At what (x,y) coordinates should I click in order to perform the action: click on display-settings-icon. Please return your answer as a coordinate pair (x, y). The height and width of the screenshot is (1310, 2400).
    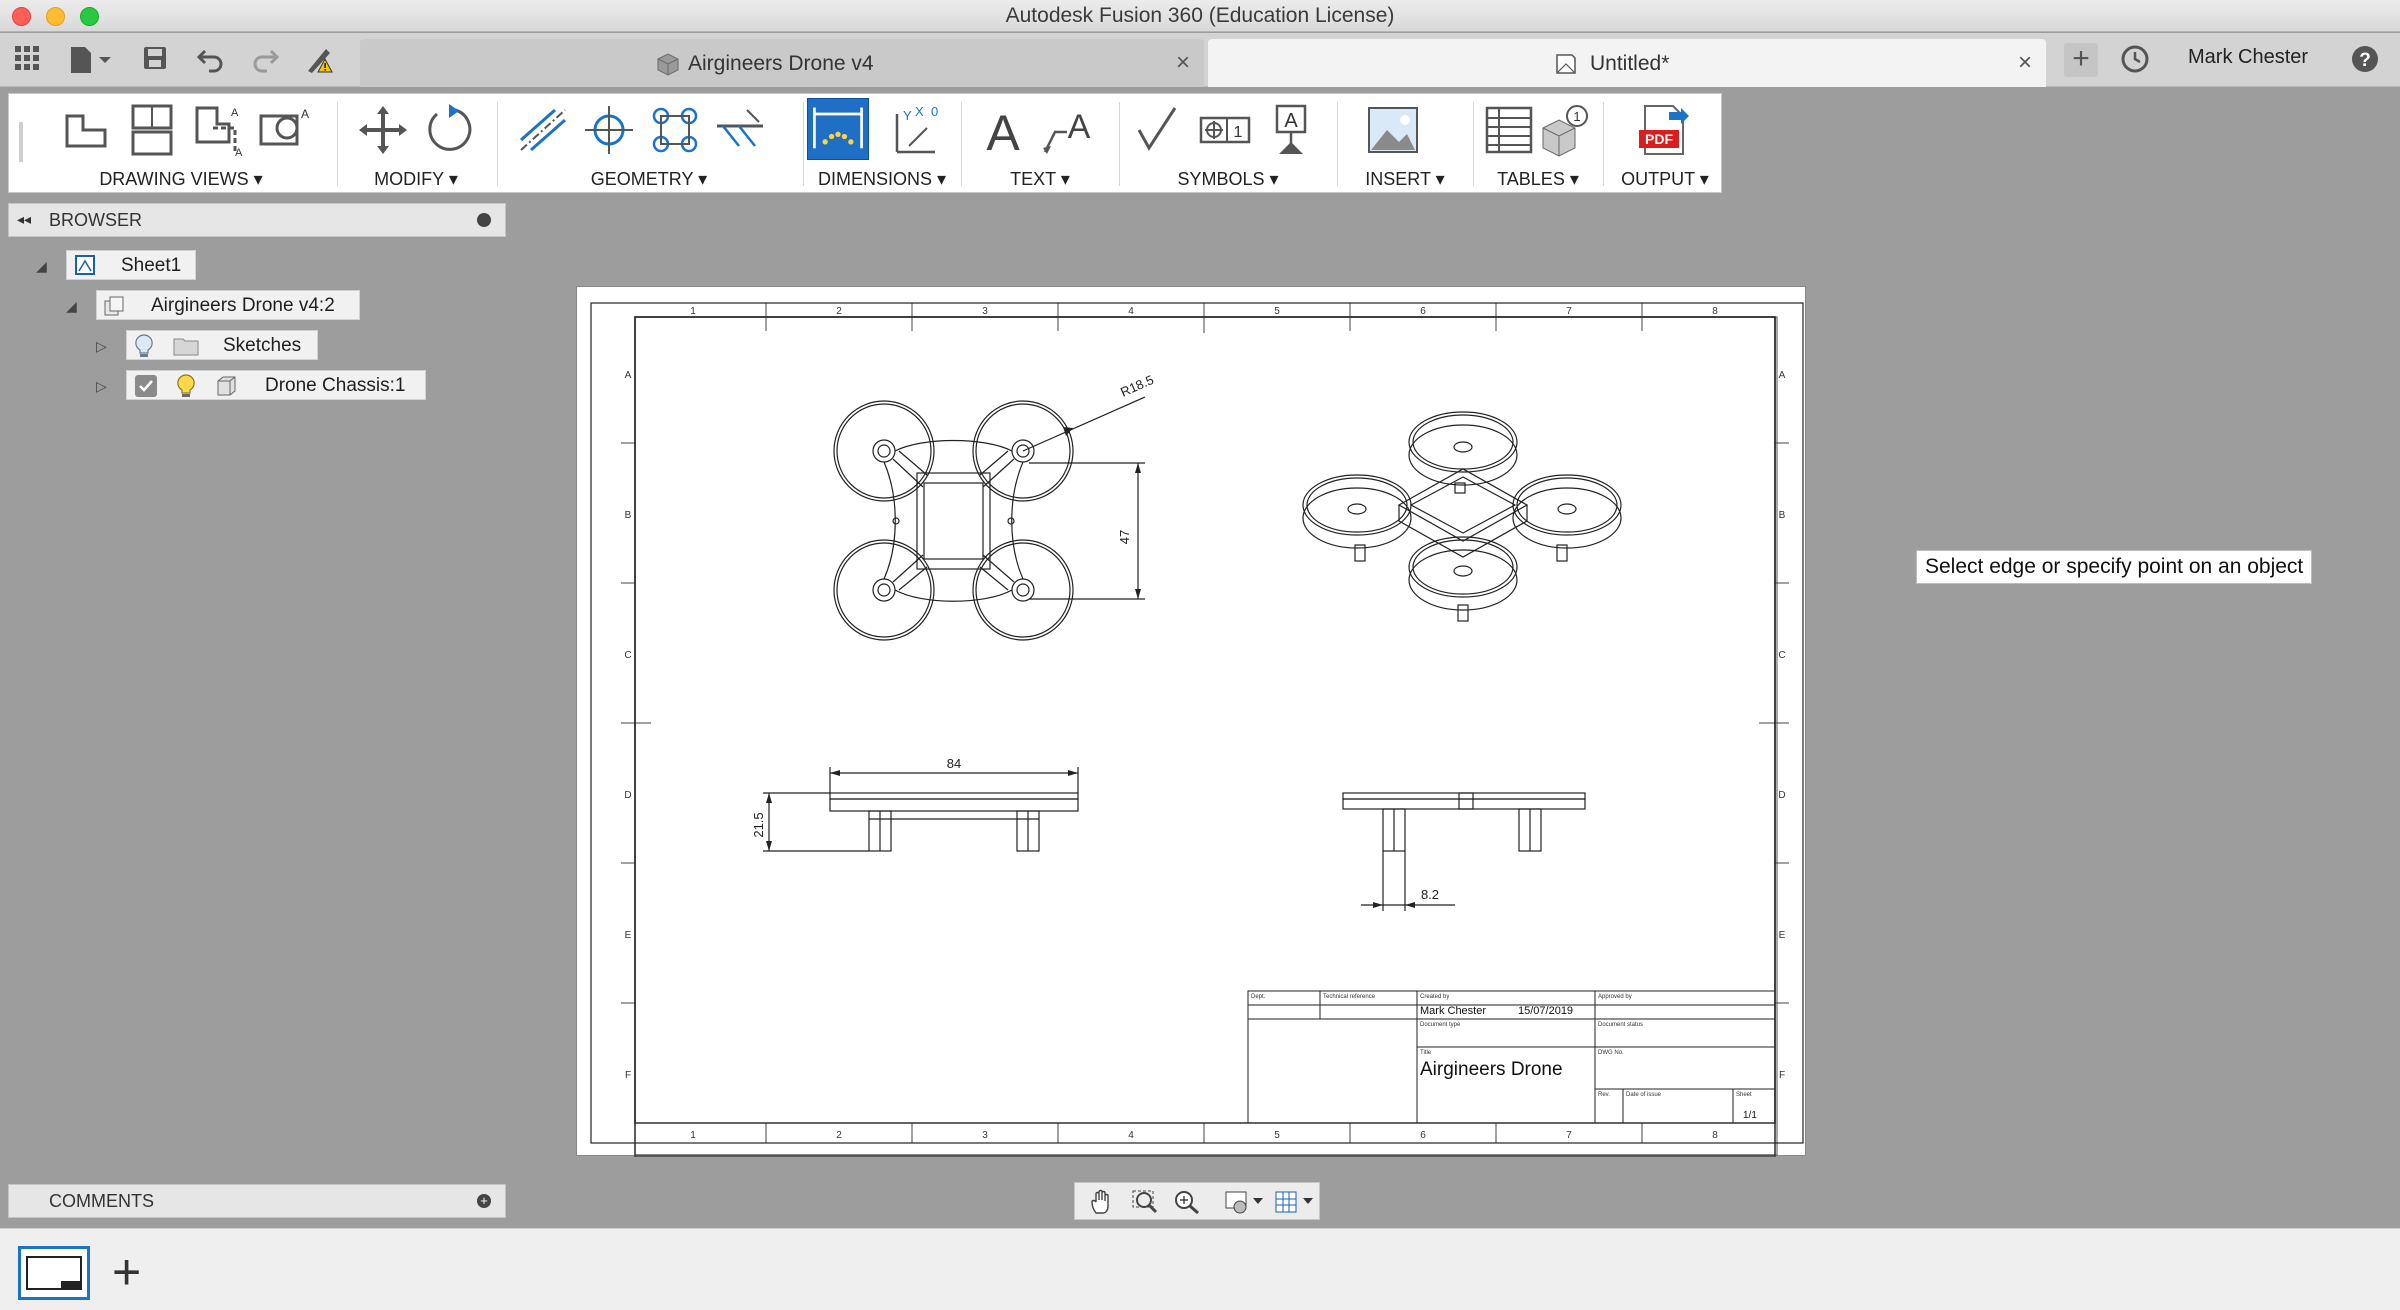
    Looking at the image, I should click on (1245, 1204).